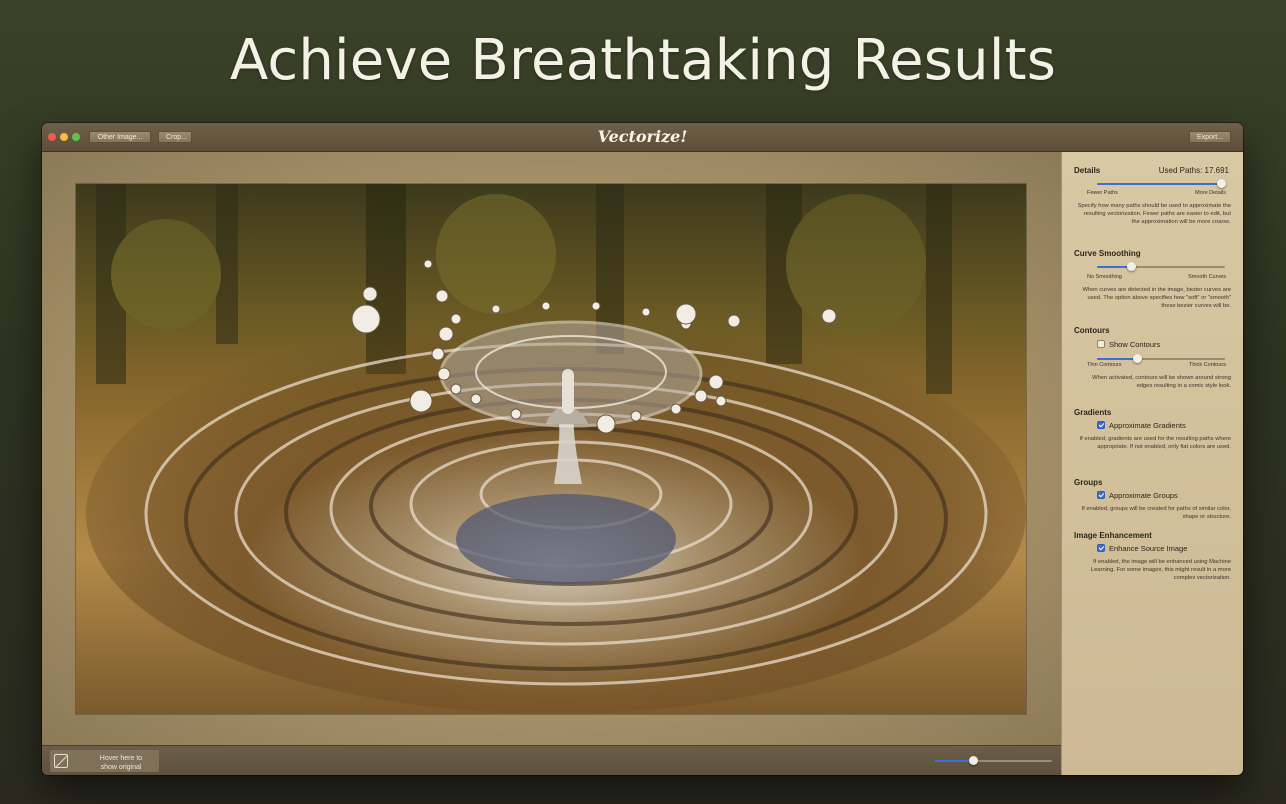  What do you see at coordinates (1107, 253) in the screenshot?
I see `curve-smoothing-title: Curve Smoothing` at bounding box center [1107, 253].